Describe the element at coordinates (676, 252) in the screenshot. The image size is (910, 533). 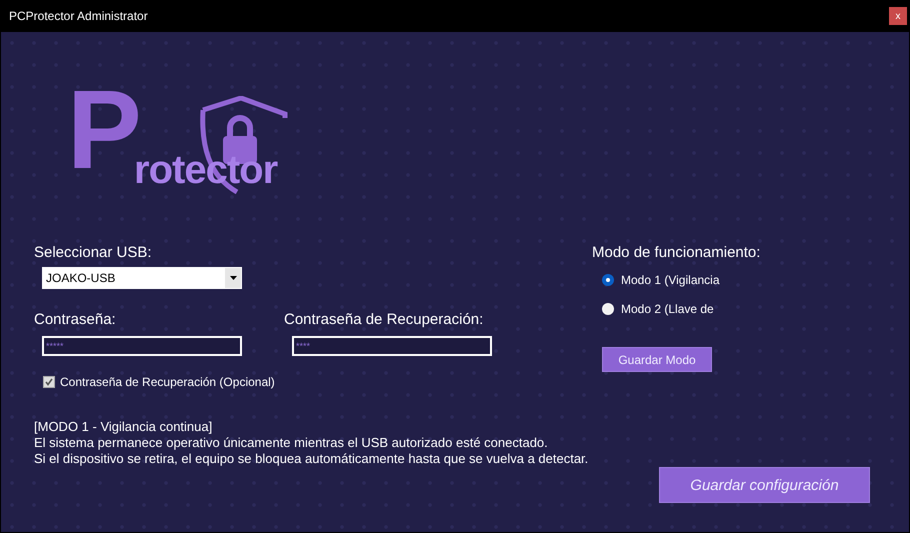
I see `mode-label: Modo de funcionamiento:` at that location.